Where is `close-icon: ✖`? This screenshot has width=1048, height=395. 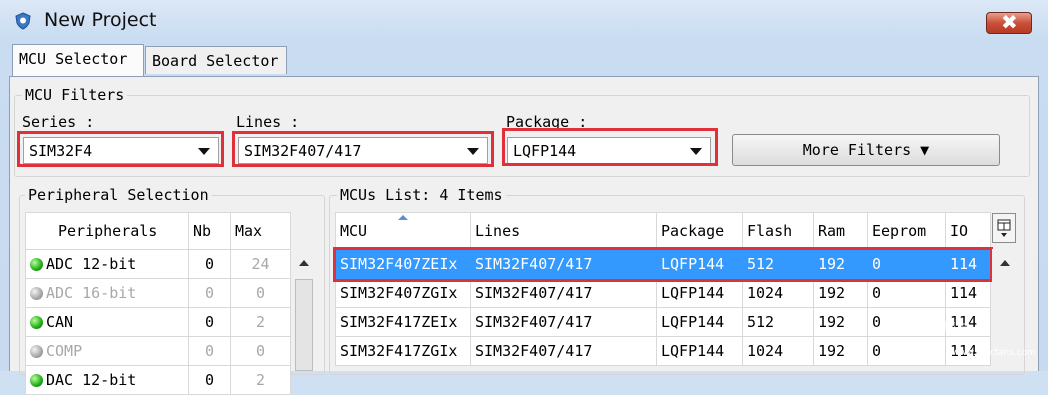 close-icon: ✖ is located at coordinates (1009, 22).